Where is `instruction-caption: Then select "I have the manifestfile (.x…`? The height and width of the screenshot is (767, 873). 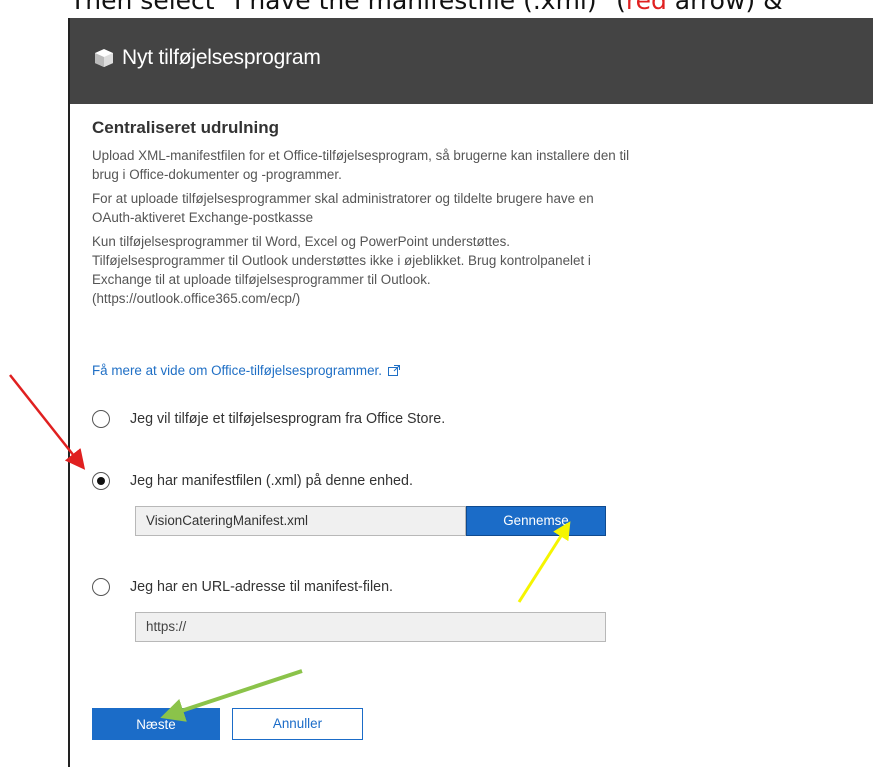 instruction-caption: Then select "I have the manifestfile (.x… is located at coordinates (471, 8).